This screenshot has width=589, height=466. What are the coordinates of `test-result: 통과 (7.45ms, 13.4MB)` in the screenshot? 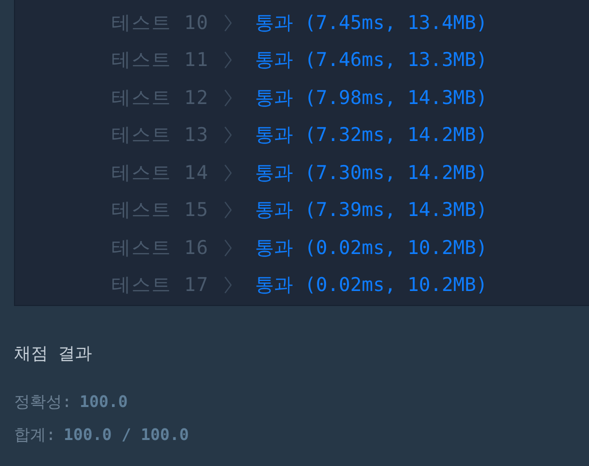 It's located at (371, 23).